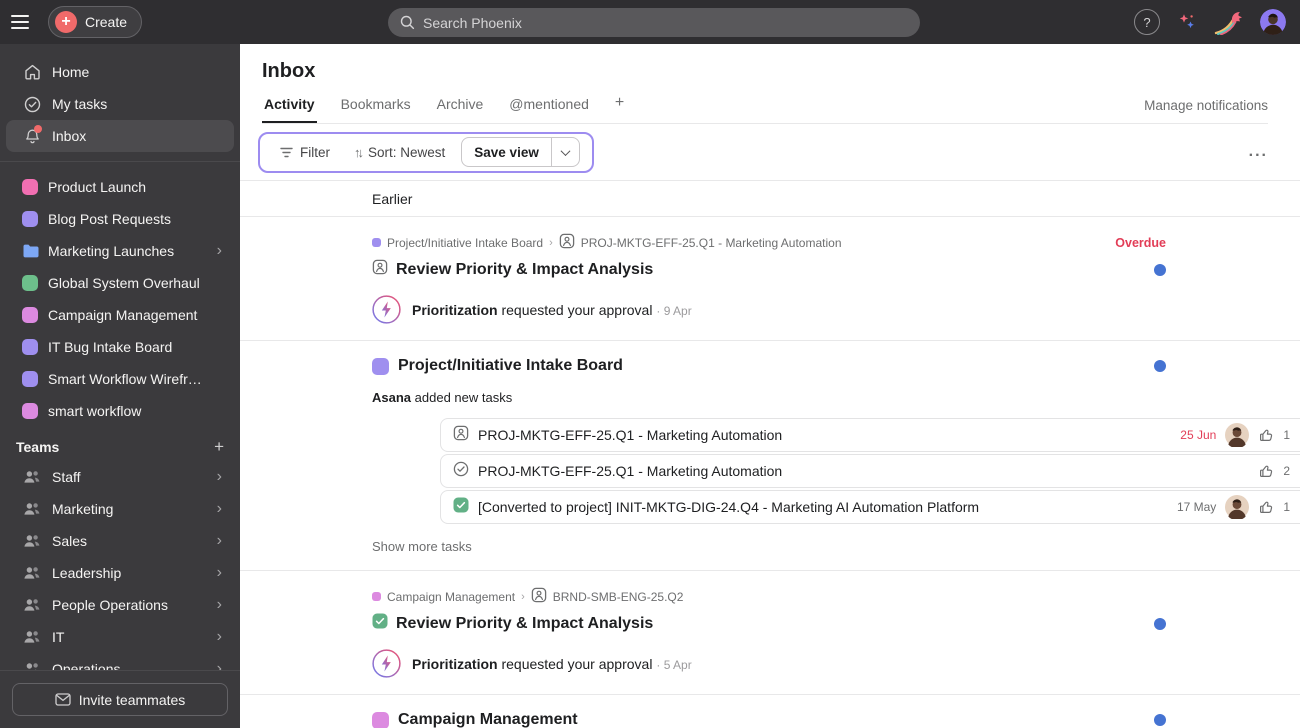 The image size is (1300, 728). I want to click on like-count: 2, so click(1286, 471).